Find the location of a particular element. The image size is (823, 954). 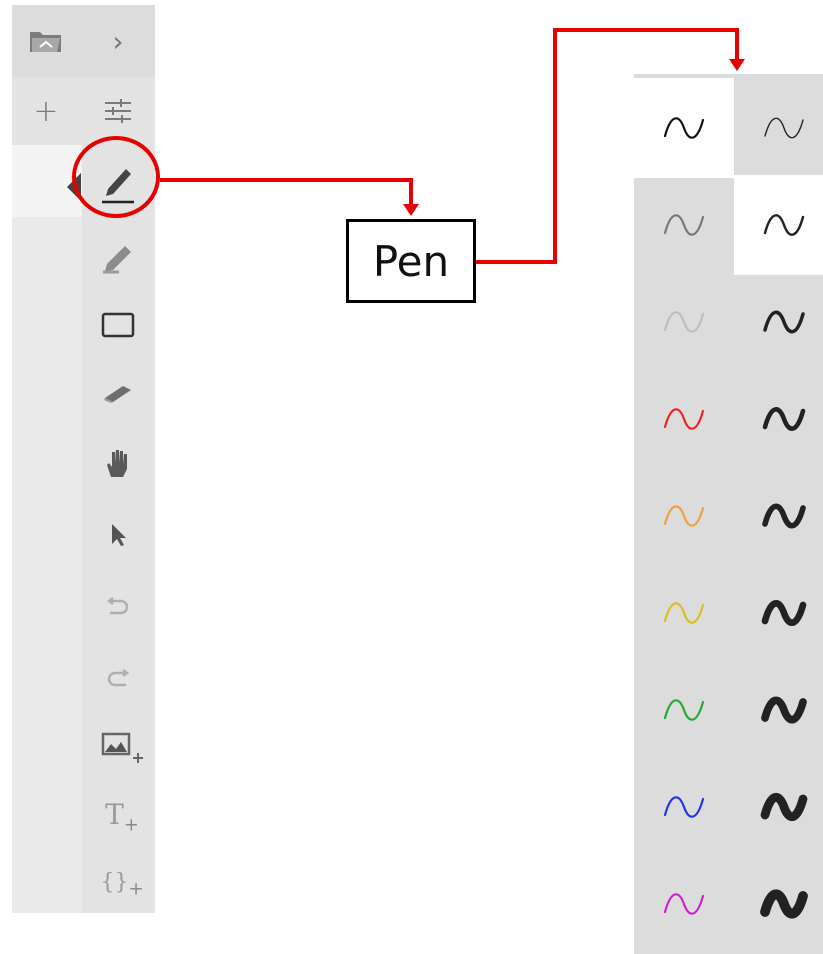

pen-color-light-gray is located at coordinates (684, 322).